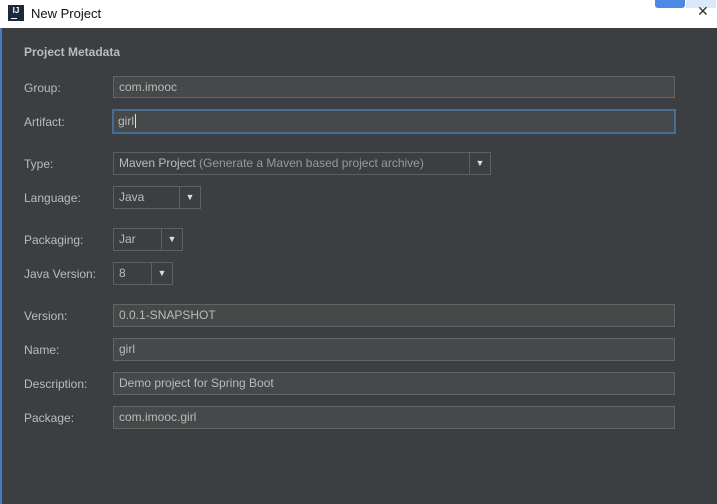  Describe the element at coordinates (49, 418) in the screenshot. I see `package-label: Package:` at that location.